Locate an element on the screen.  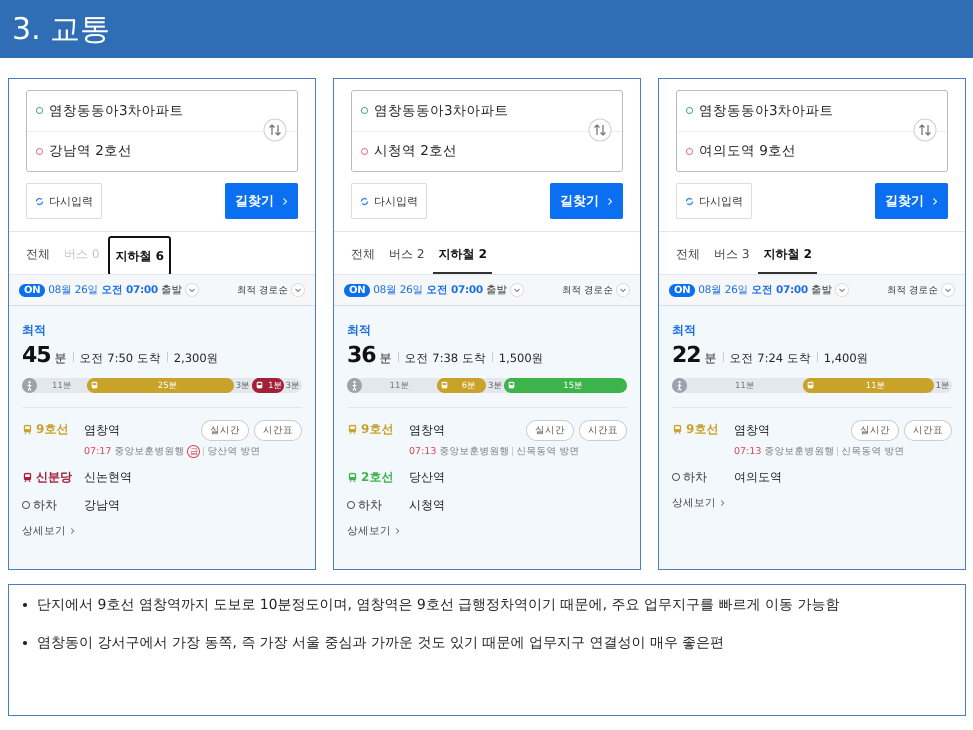
segment-duration: 1분 is located at coordinates (275, 386).